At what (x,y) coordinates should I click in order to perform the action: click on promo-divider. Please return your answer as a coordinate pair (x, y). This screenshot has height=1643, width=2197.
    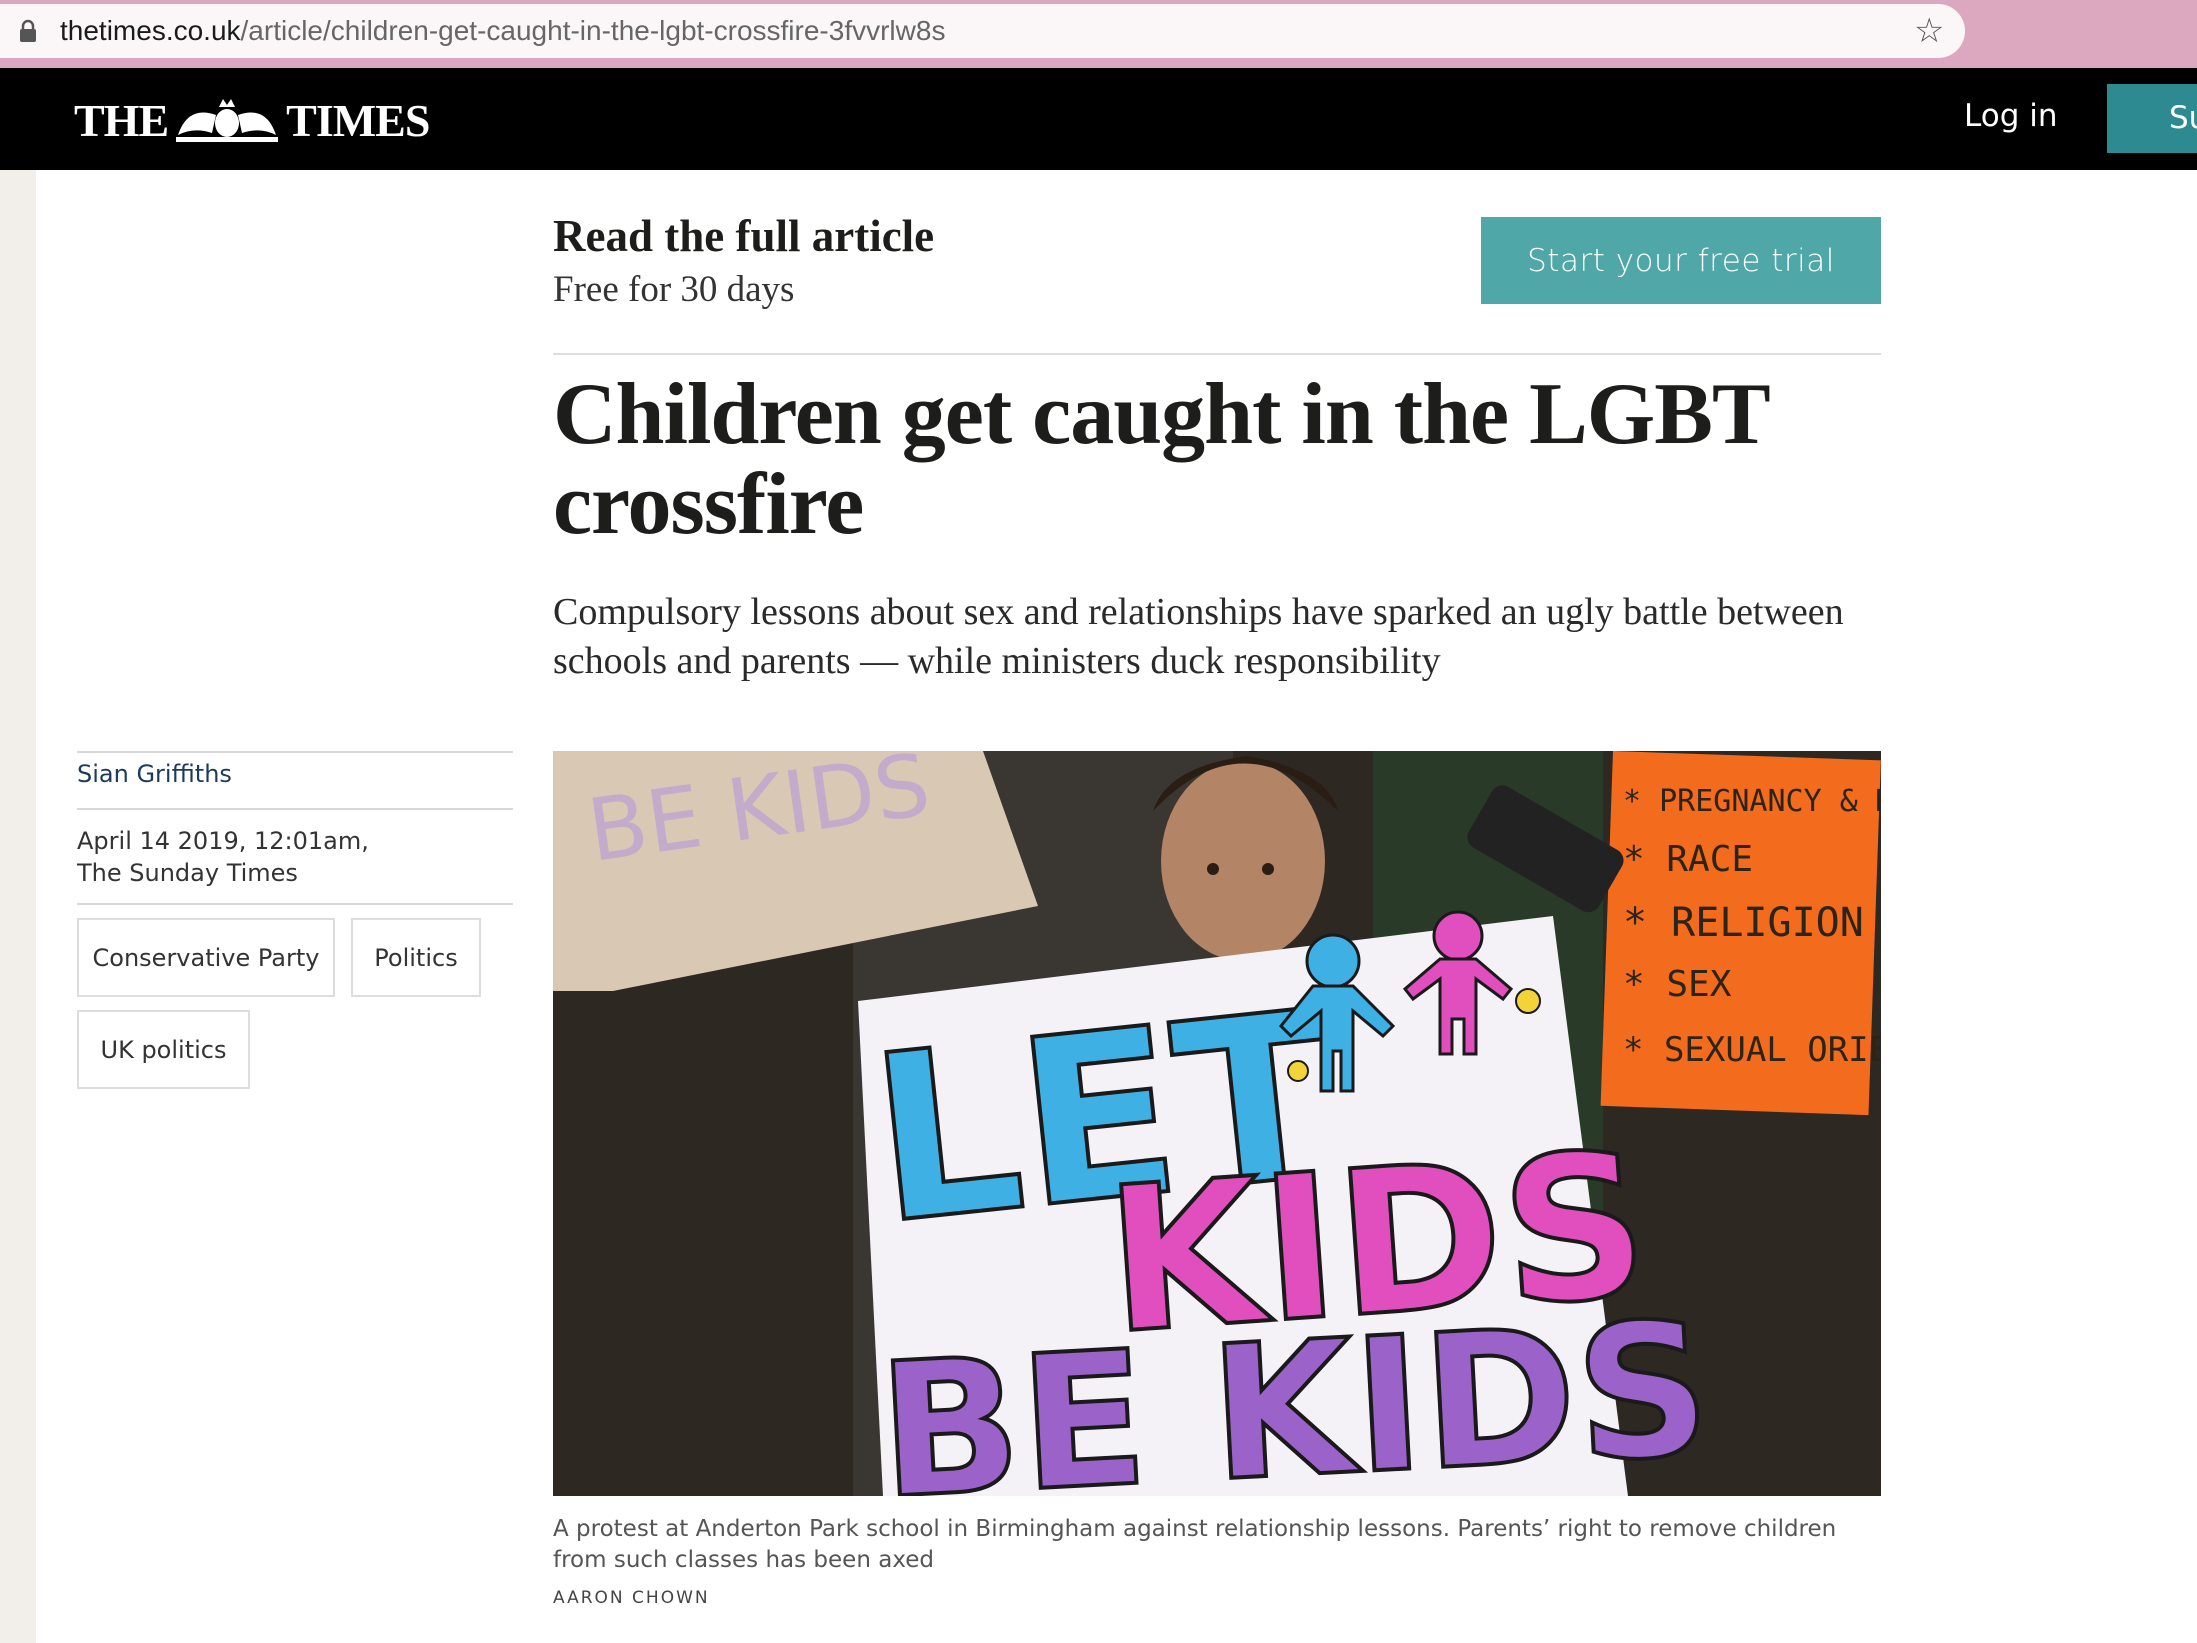
    Looking at the image, I should click on (1217, 354).